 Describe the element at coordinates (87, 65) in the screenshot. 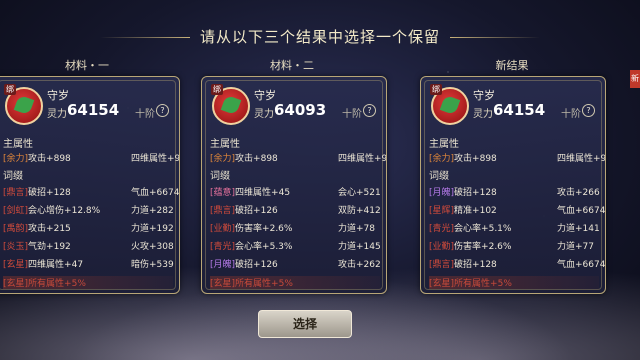

I see `column-title: 材料・一` at that location.